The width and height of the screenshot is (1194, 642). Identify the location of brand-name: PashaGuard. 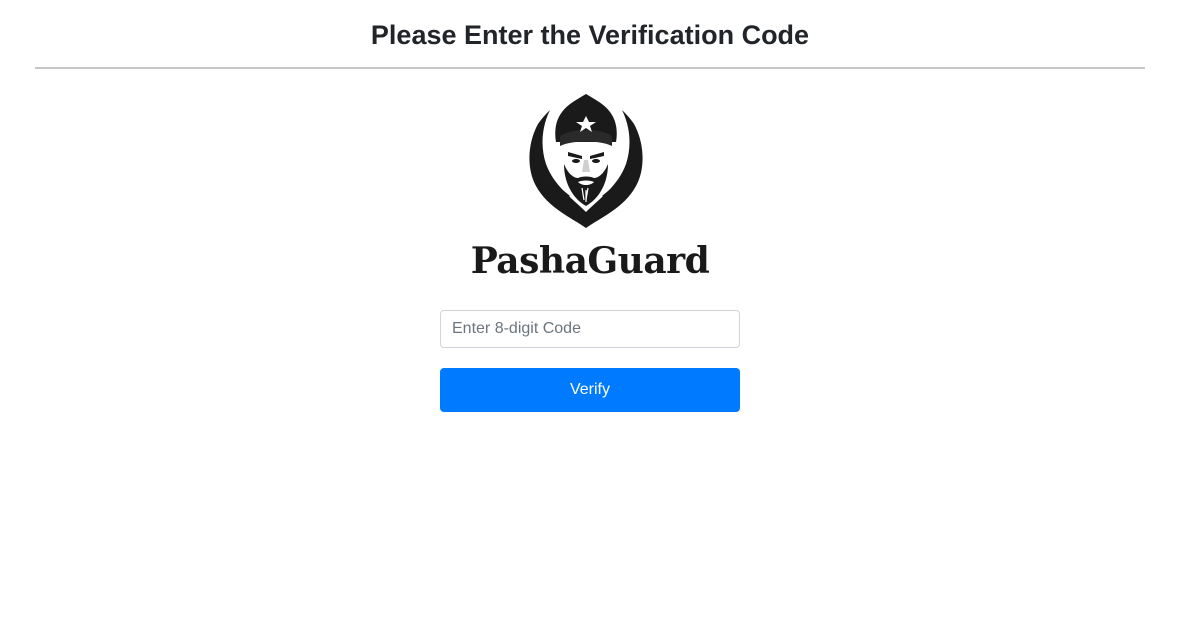
(590, 261).